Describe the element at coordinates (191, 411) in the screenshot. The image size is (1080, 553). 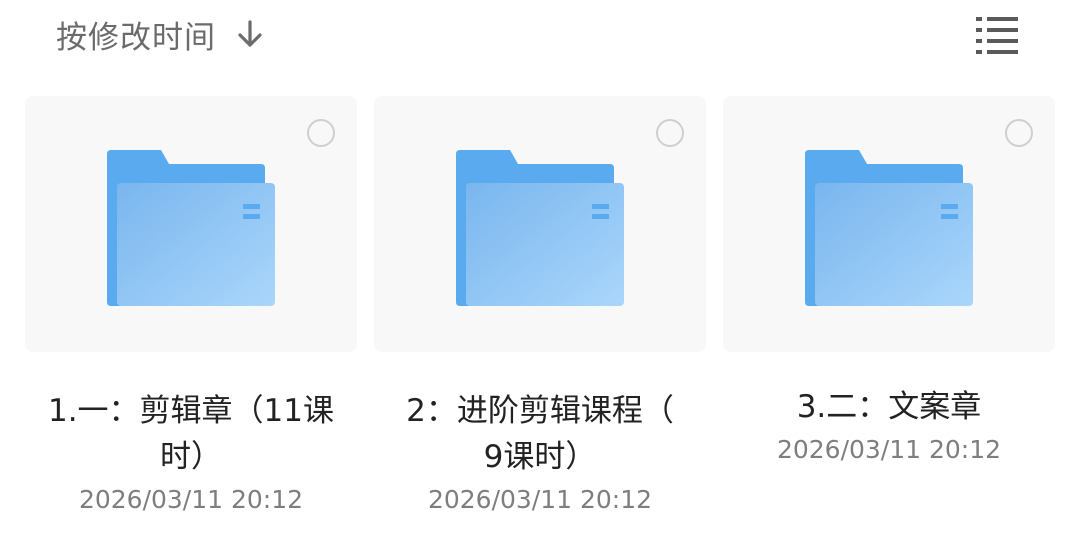
I see `folder-name-line1: 1.一：剪辑章（11课` at that location.